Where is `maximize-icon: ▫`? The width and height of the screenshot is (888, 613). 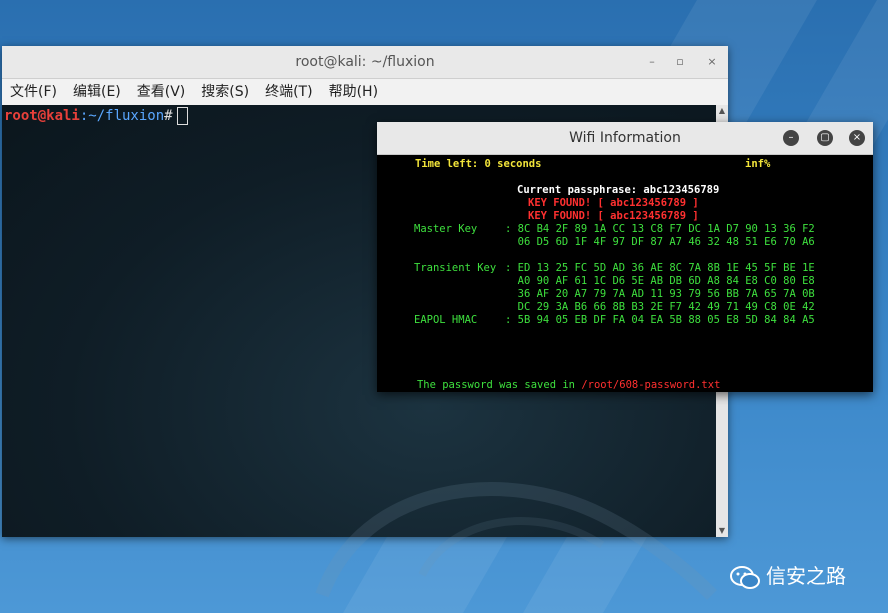
maximize-icon: ▫ is located at coordinates (680, 62).